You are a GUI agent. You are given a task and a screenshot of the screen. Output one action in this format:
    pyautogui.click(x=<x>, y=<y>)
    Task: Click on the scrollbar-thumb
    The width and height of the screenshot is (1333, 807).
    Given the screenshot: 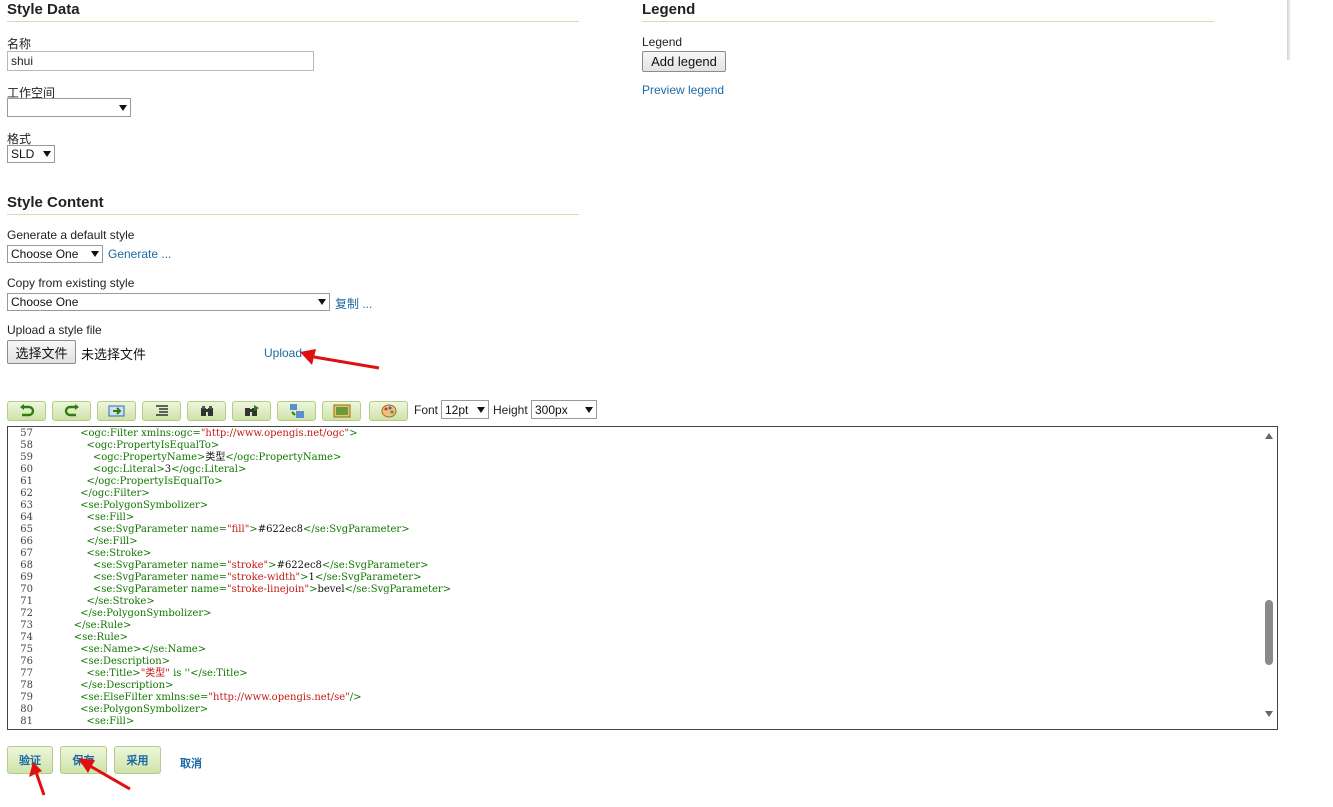 What is the action you would take?
    pyautogui.click(x=1269, y=632)
    